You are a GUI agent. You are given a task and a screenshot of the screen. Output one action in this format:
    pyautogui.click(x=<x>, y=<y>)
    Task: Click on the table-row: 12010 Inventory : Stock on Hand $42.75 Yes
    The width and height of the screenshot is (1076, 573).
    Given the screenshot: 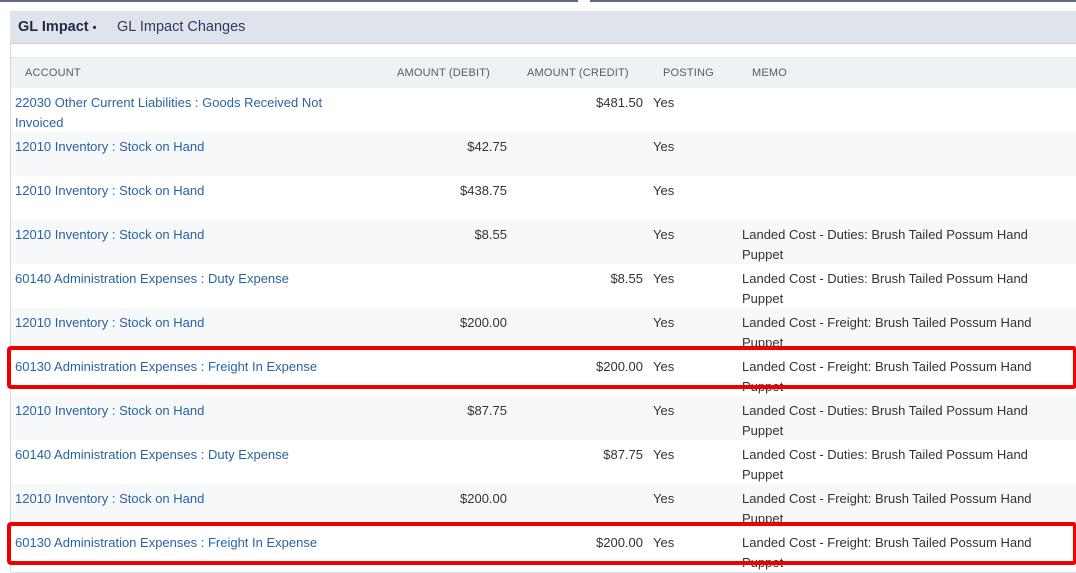 What is the action you would take?
    pyautogui.click(x=543, y=154)
    